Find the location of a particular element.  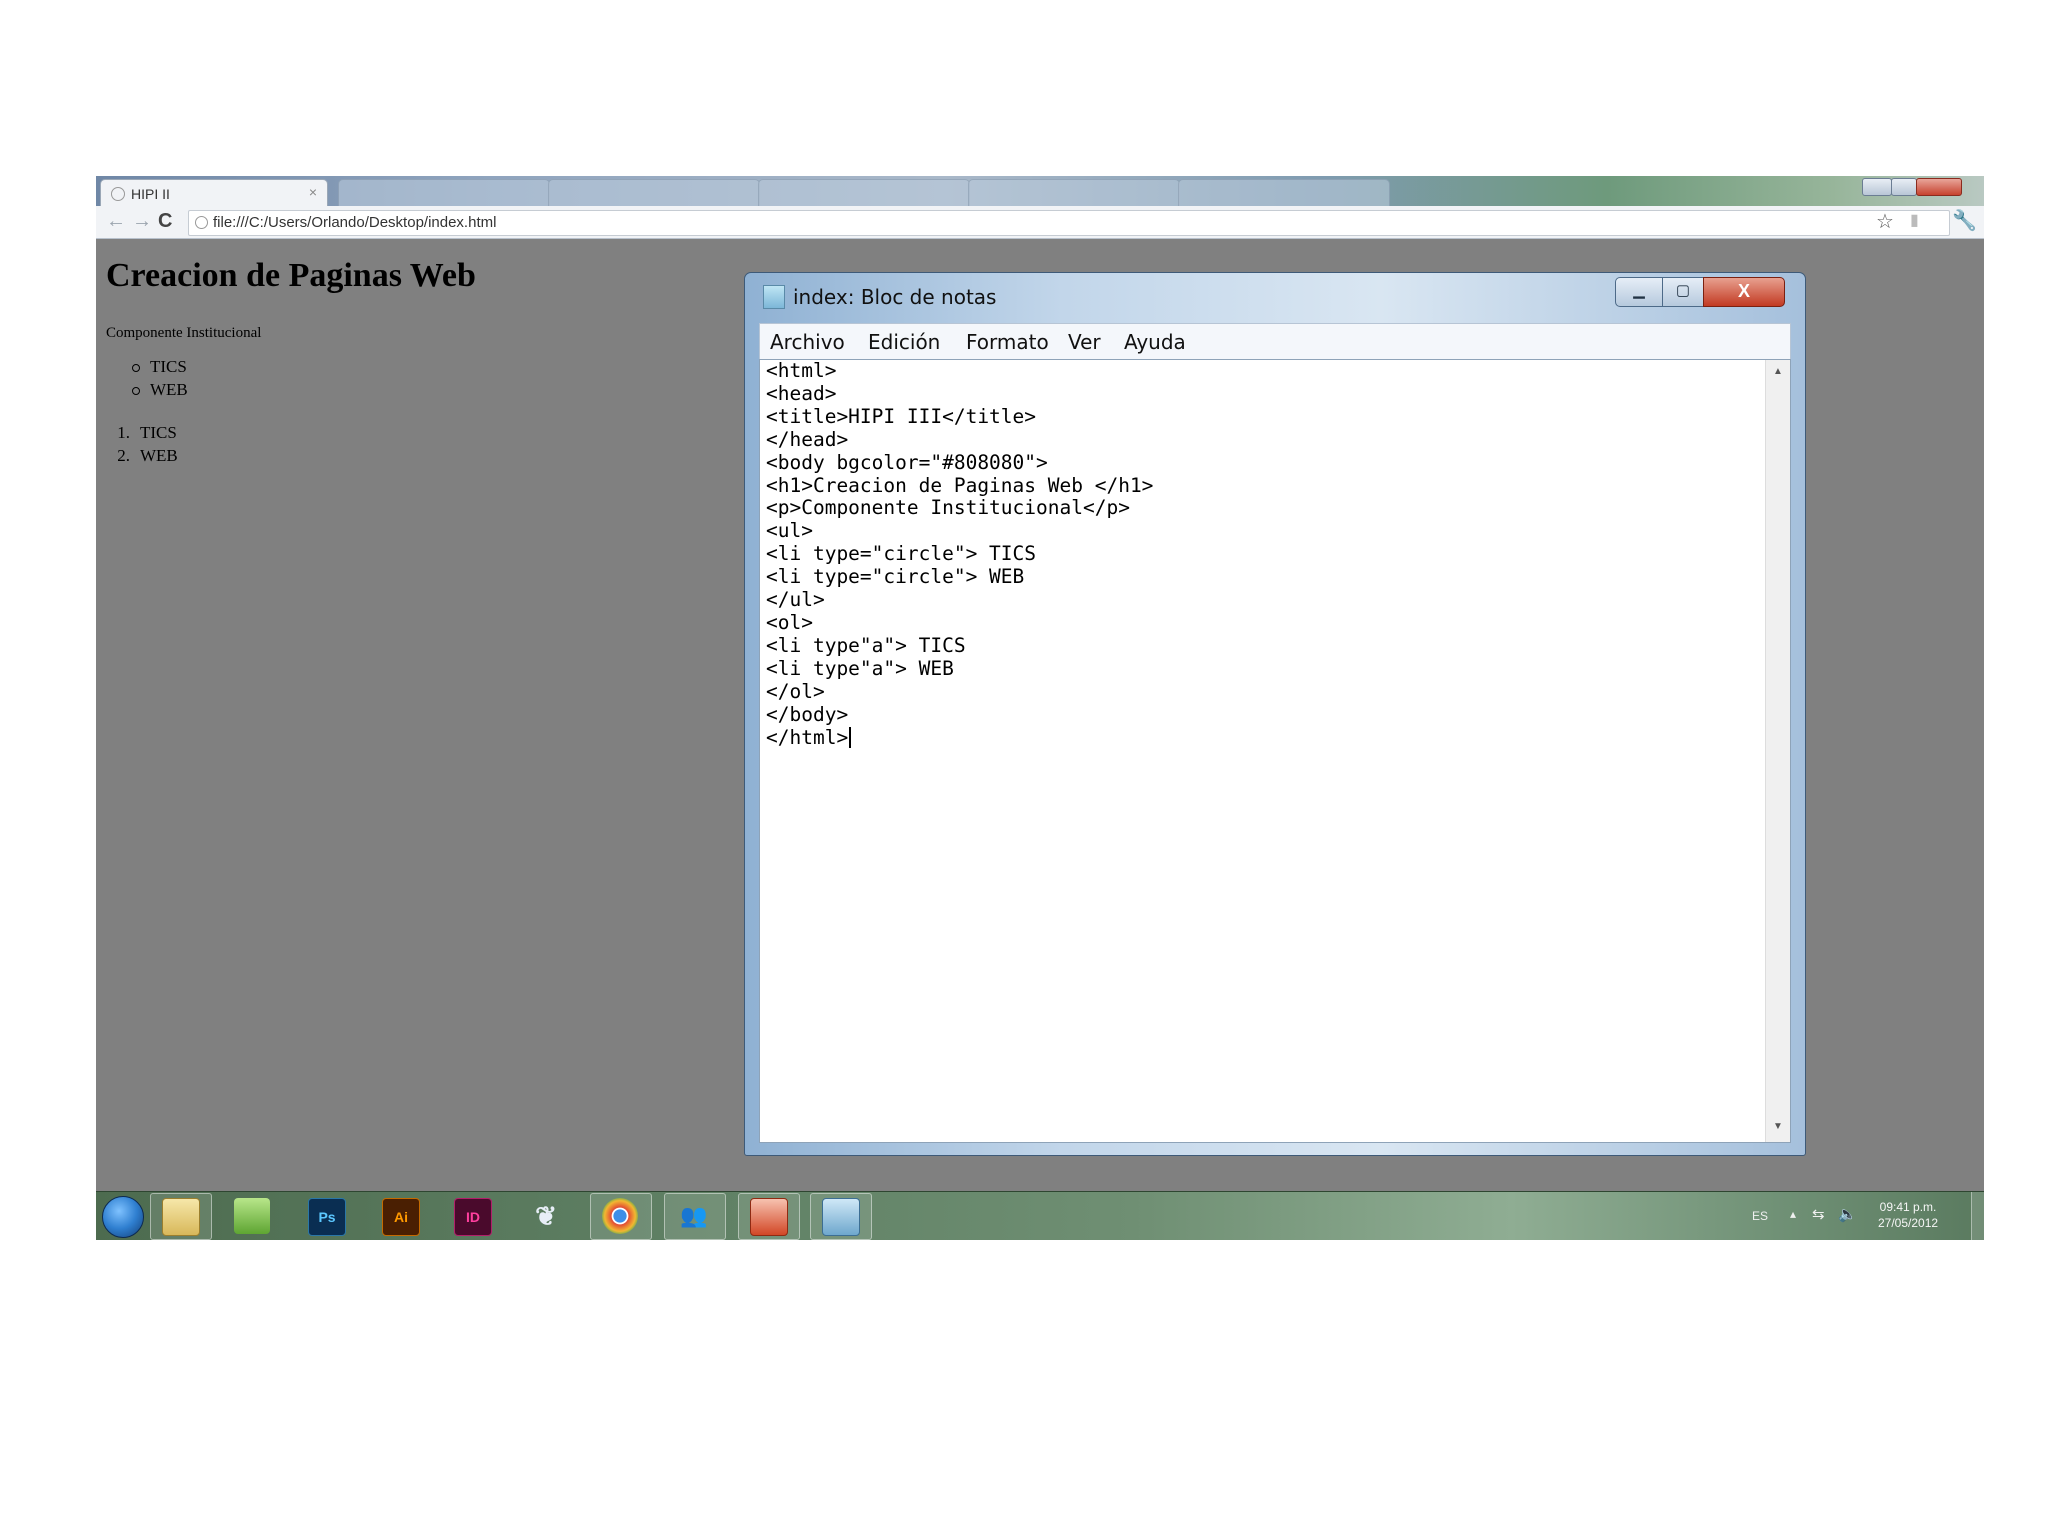

menu-edicion: Edición is located at coordinates (904, 342).